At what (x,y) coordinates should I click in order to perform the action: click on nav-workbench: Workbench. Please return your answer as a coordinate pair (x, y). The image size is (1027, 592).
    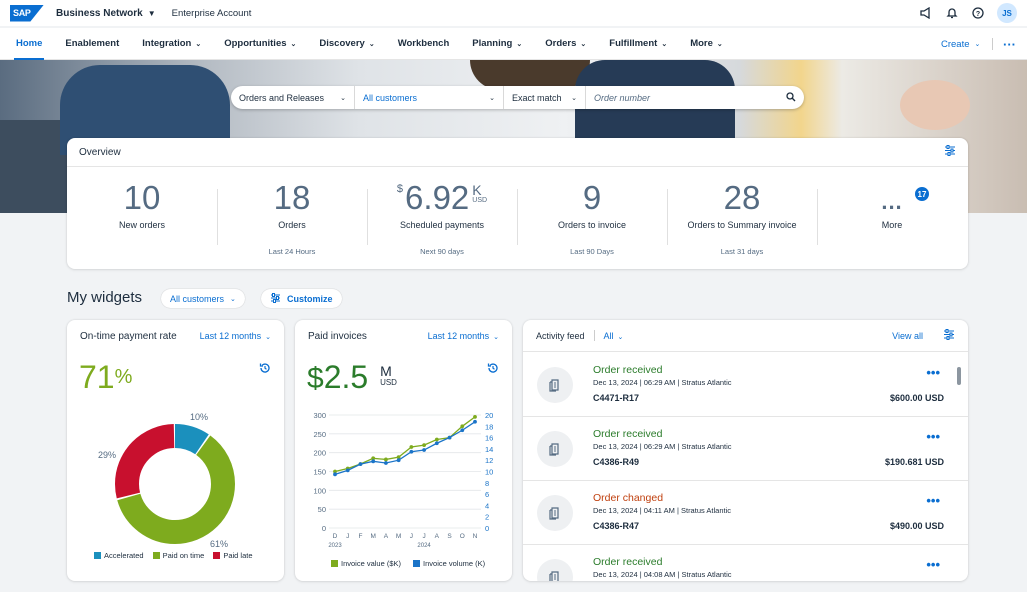
    Looking at the image, I should click on (424, 44).